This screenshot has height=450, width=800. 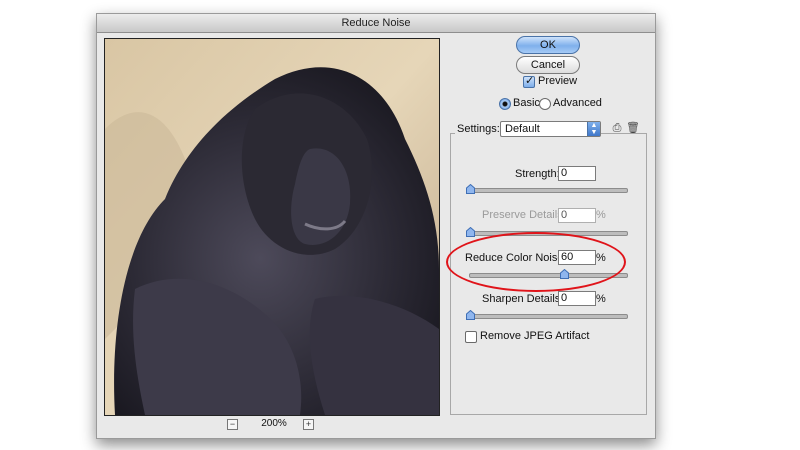 What do you see at coordinates (548, 65) in the screenshot?
I see `cancel-button: Cancel` at bounding box center [548, 65].